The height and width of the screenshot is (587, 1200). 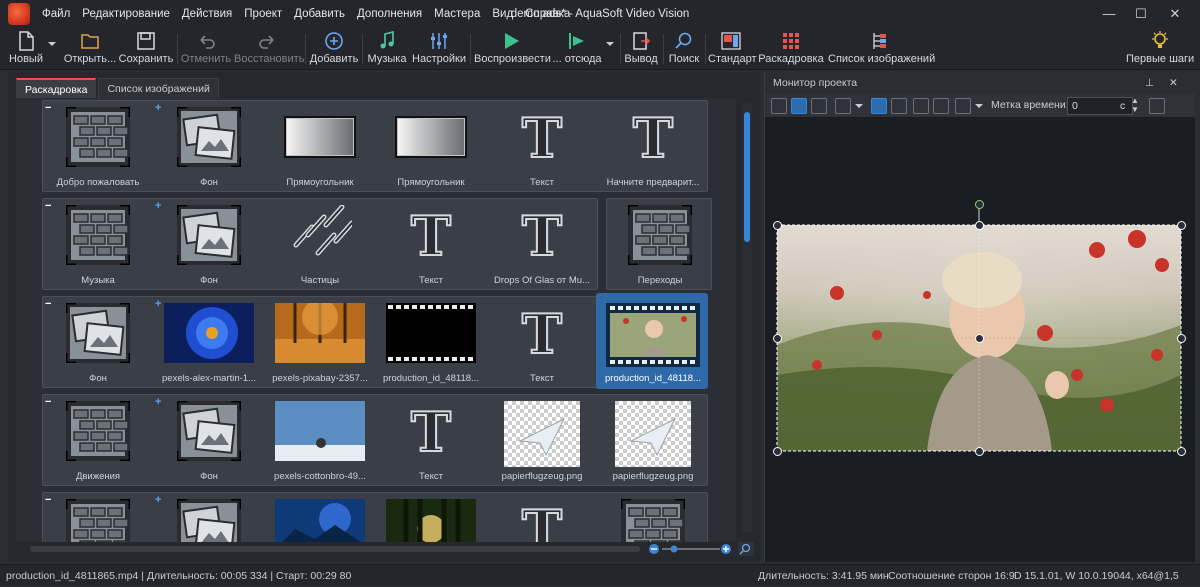 What do you see at coordinates (979, 106) in the screenshot?
I see `list-dropdown-icon` at bounding box center [979, 106].